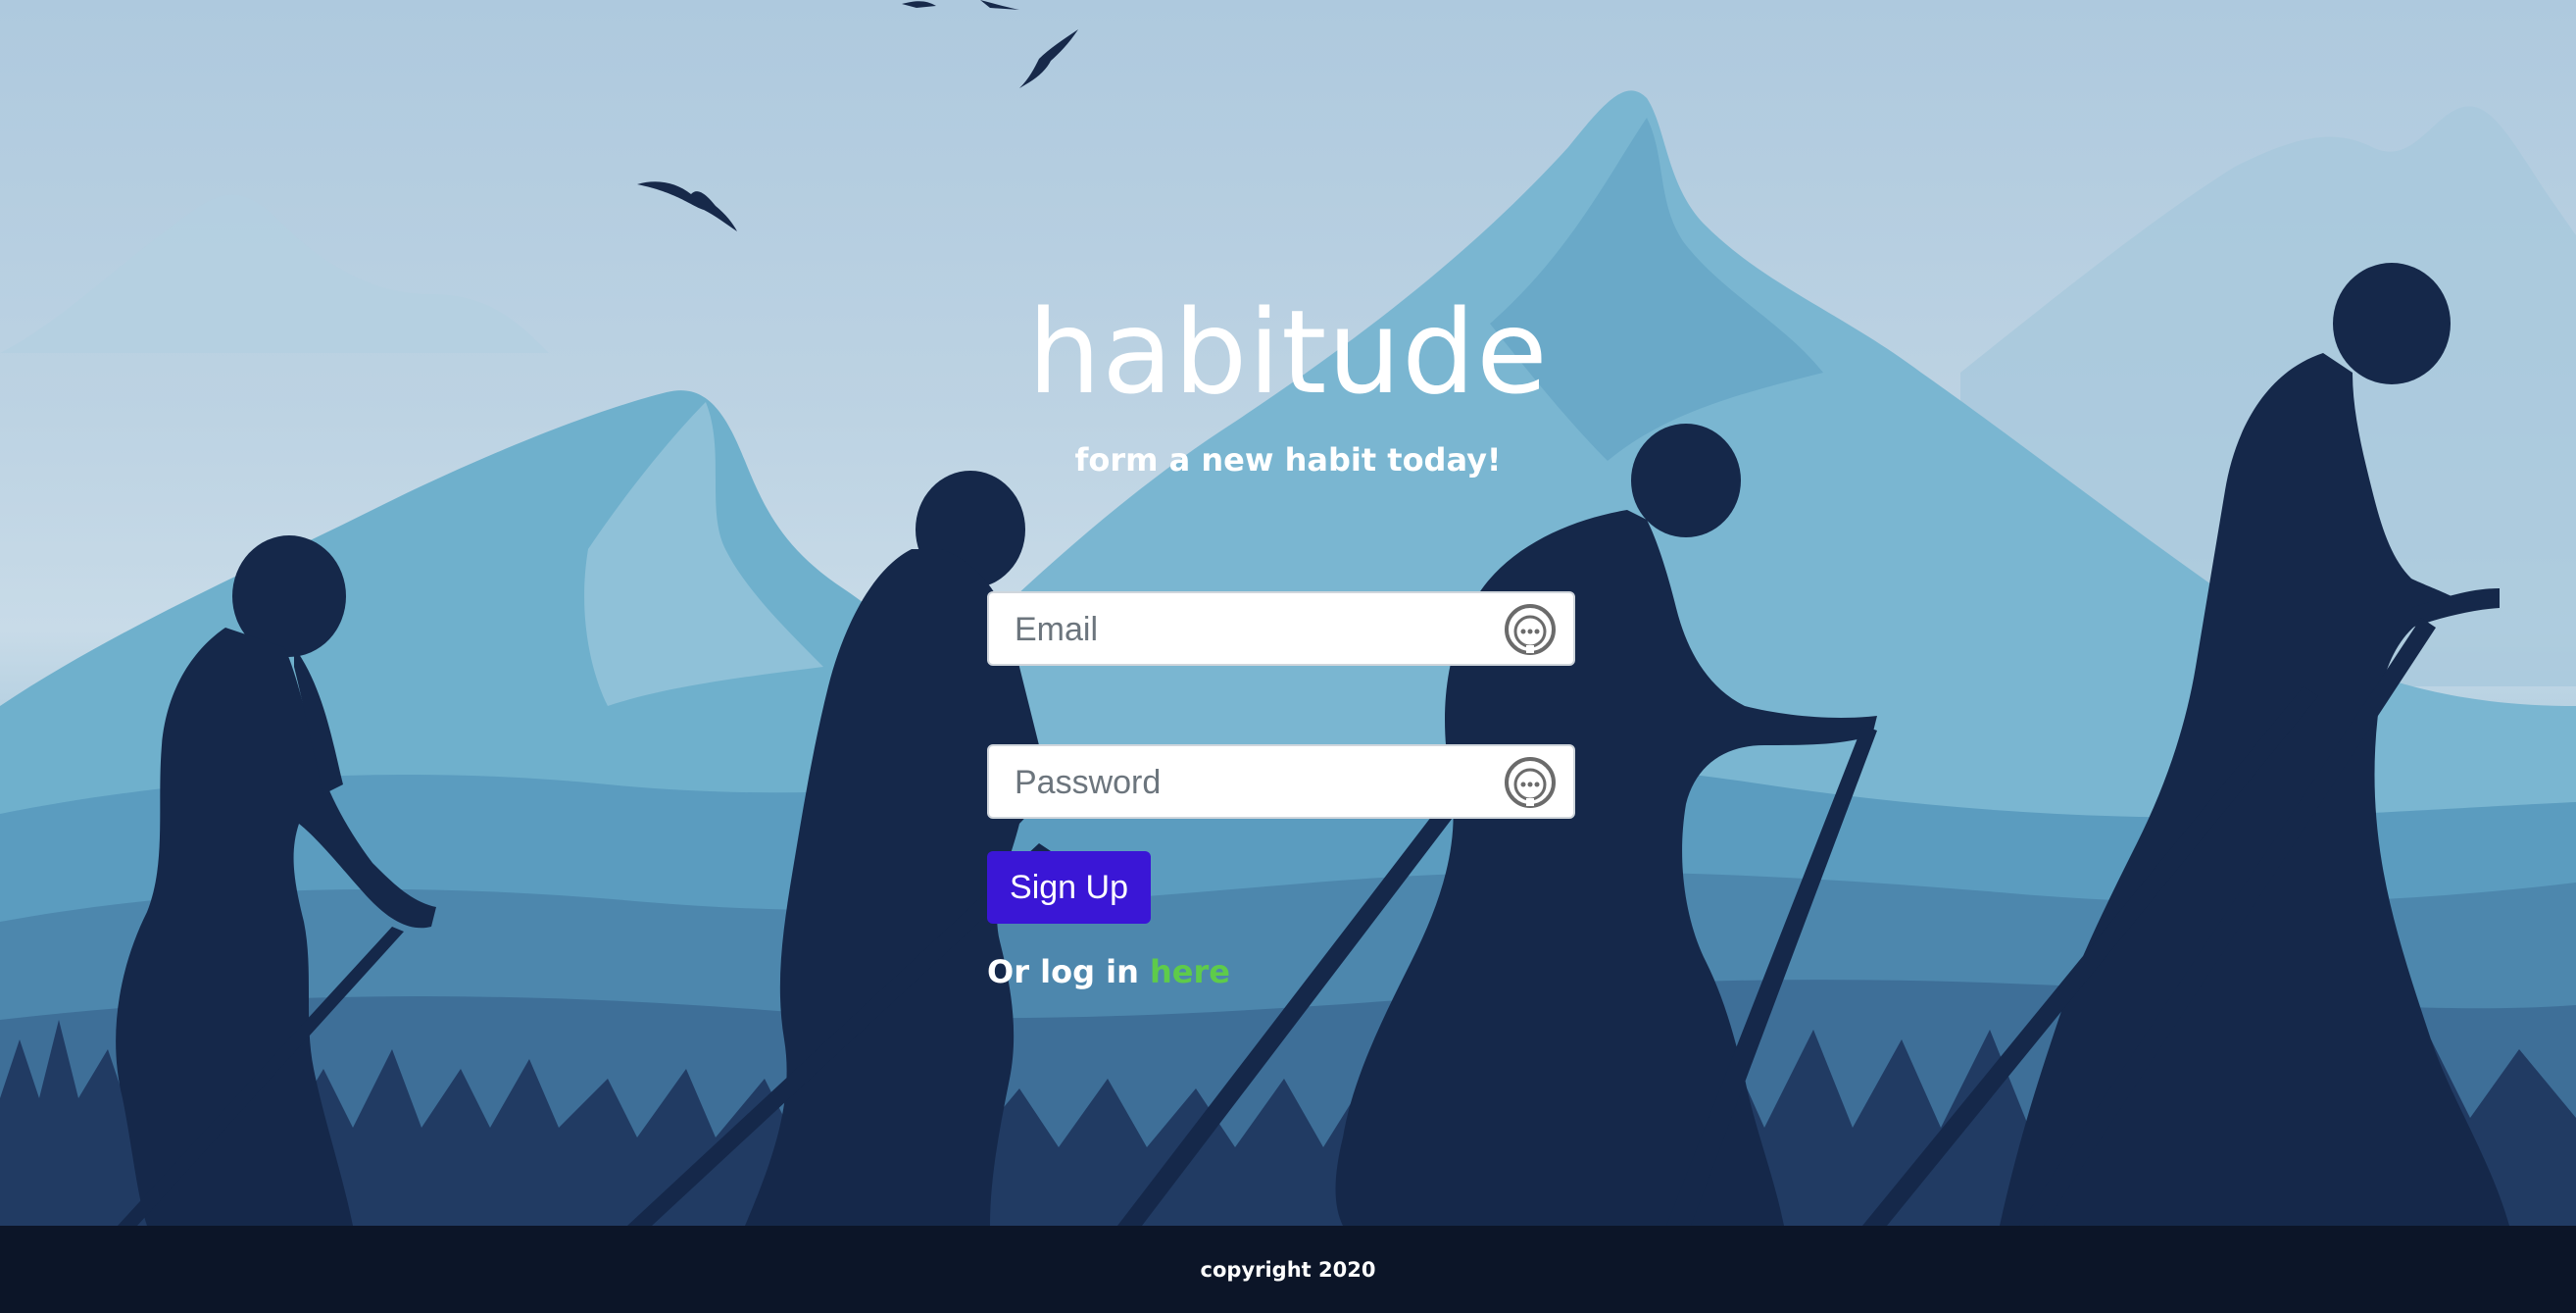  What do you see at coordinates (1250, 629) in the screenshot?
I see `email-input` at bounding box center [1250, 629].